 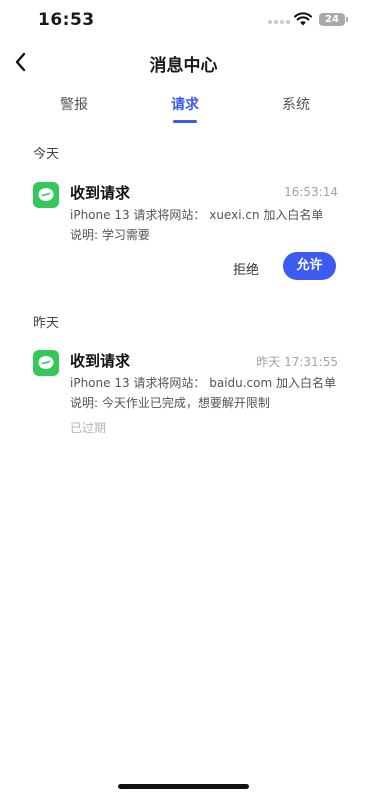 What do you see at coordinates (309, 266) in the screenshot?
I see `allow-button: 允许` at bounding box center [309, 266].